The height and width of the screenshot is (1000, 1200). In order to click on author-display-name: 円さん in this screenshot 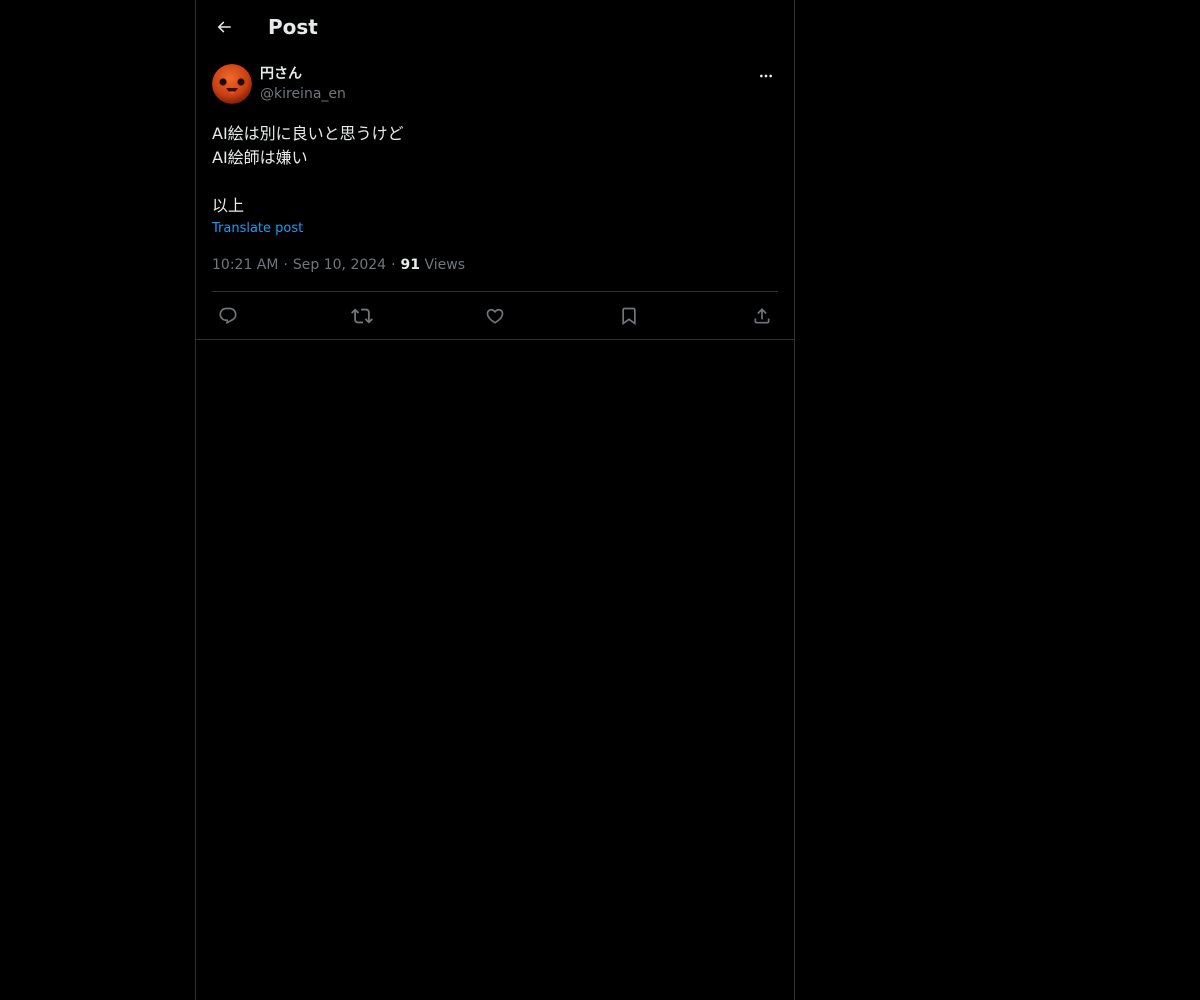, I will do `click(303, 74)`.